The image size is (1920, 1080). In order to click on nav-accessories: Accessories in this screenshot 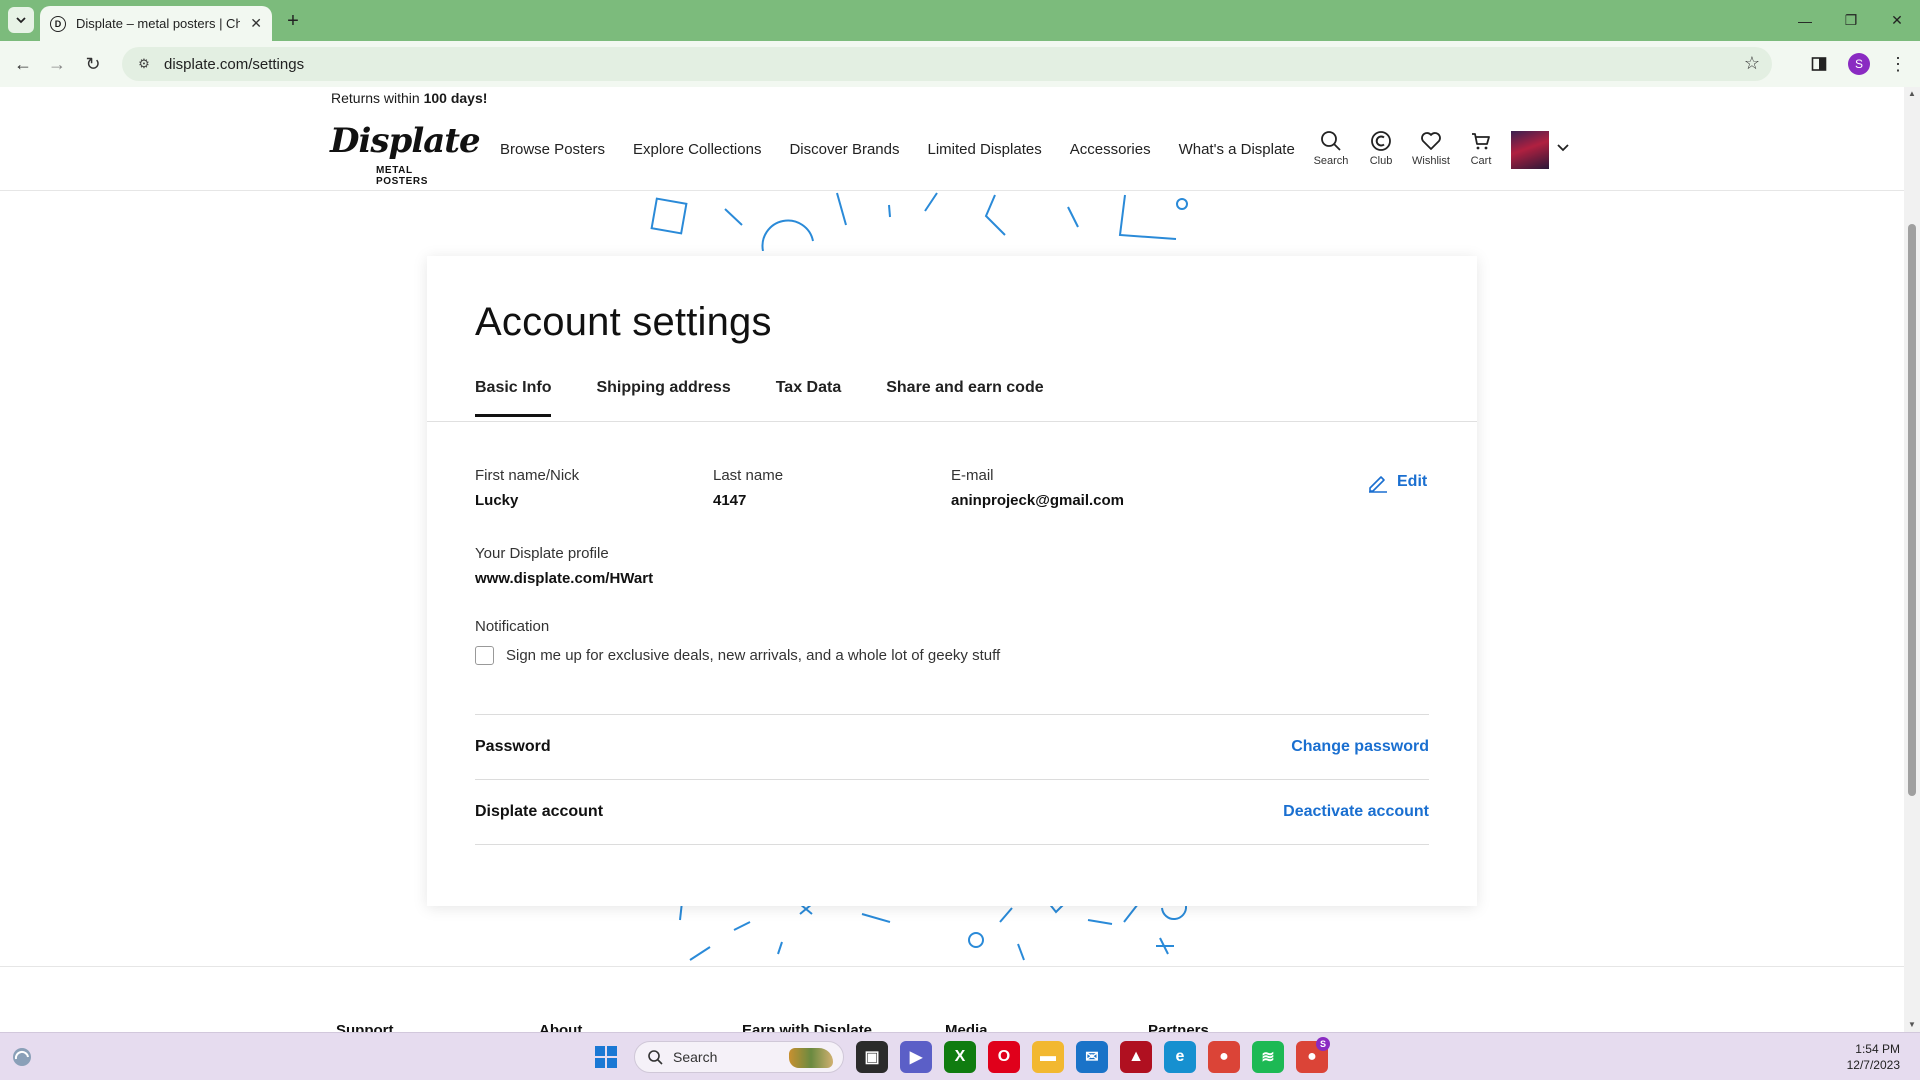, I will do `click(1110, 149)`.